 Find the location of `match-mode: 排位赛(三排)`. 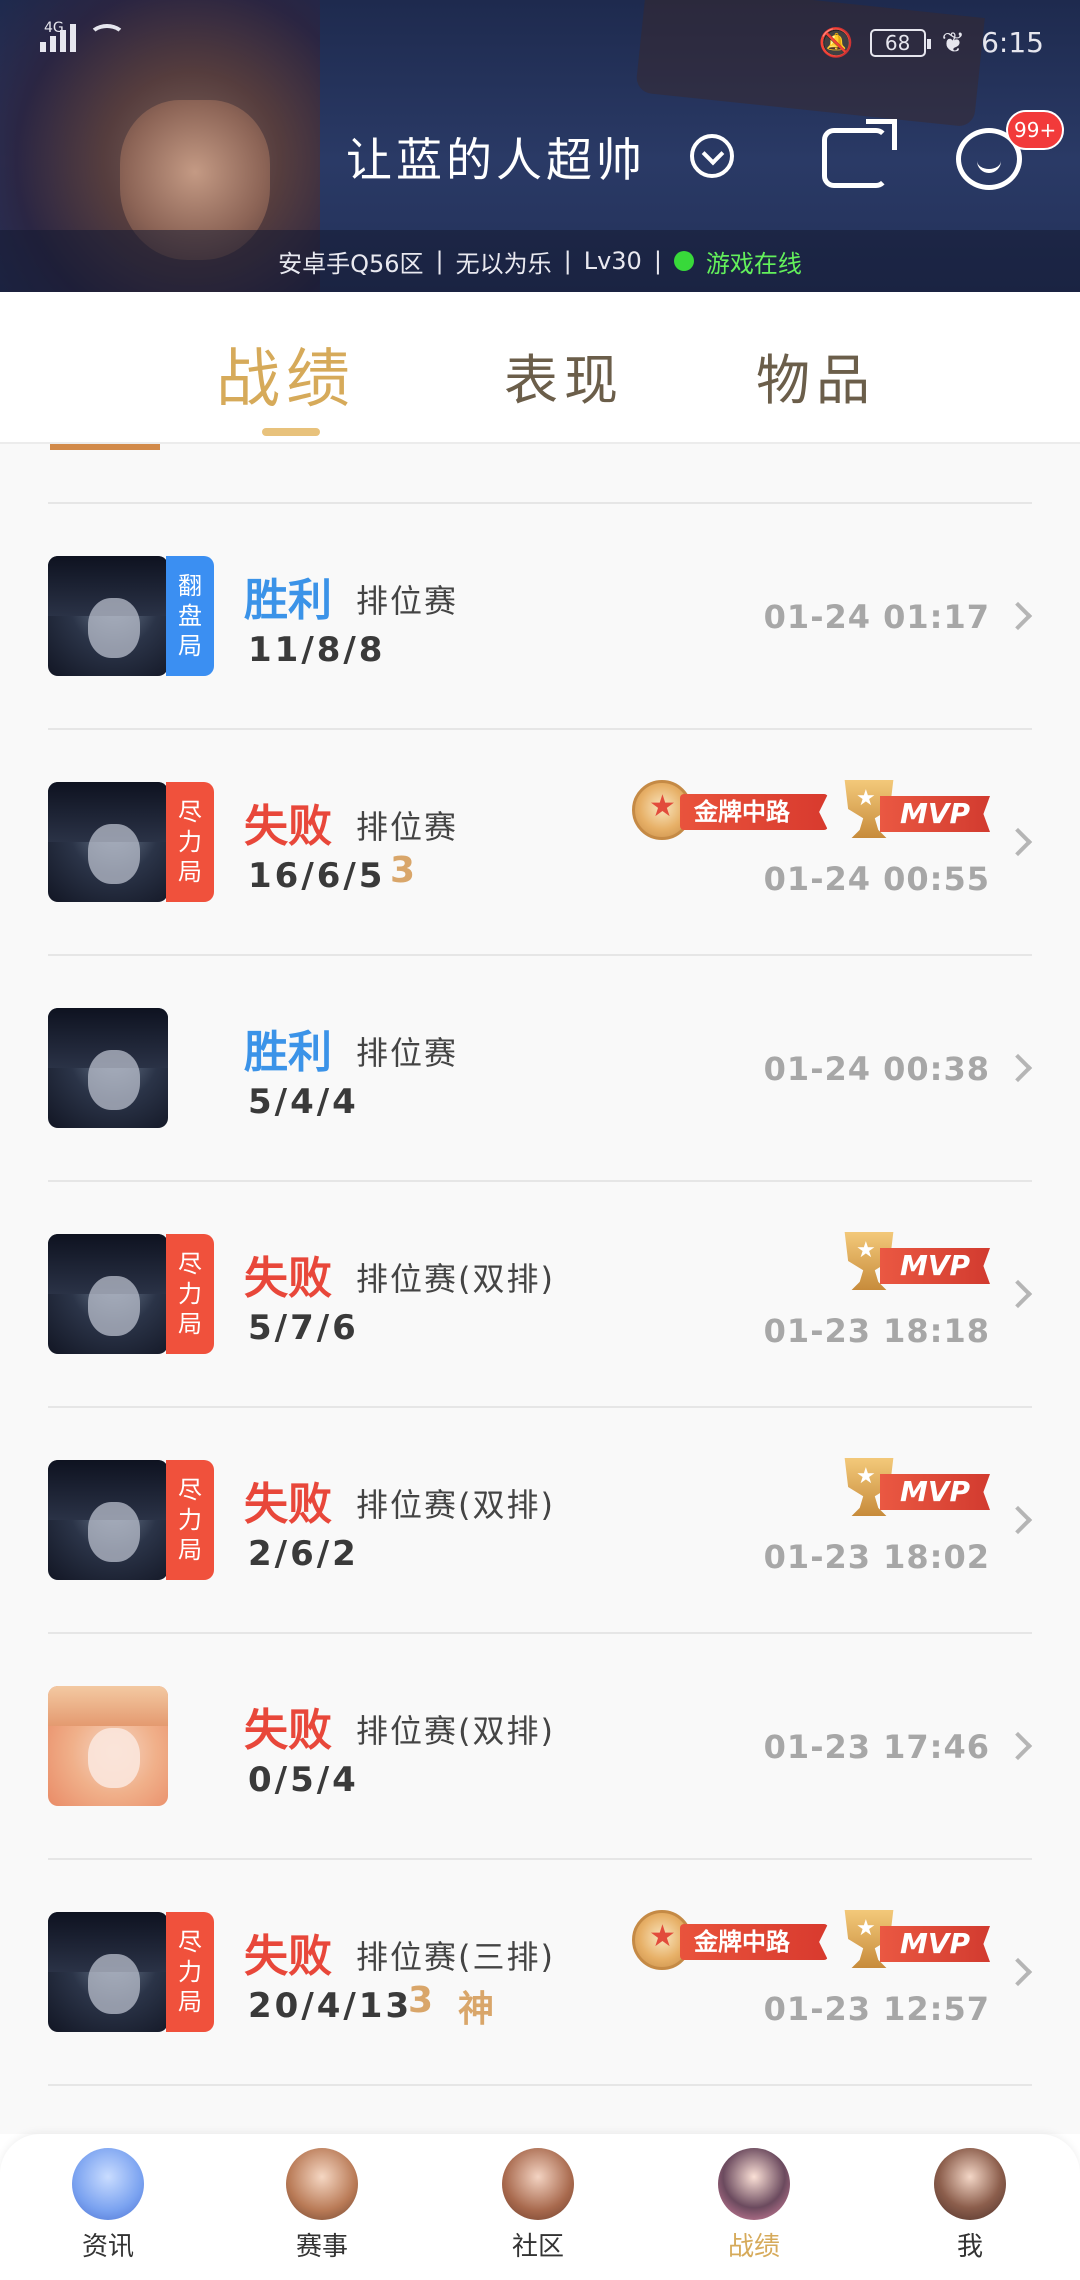

match-mode: 排位赛(三排) is located at coordinates (455, 1957).